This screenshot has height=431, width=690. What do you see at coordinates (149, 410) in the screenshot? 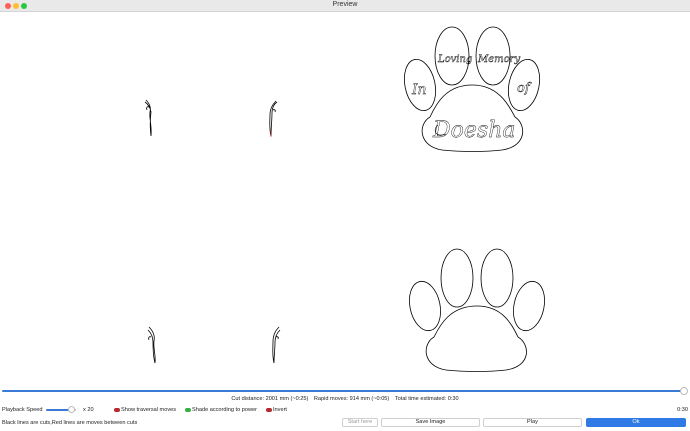
I see `show-traversal-label: Show traversal moves` at bounding box center [149, 410].